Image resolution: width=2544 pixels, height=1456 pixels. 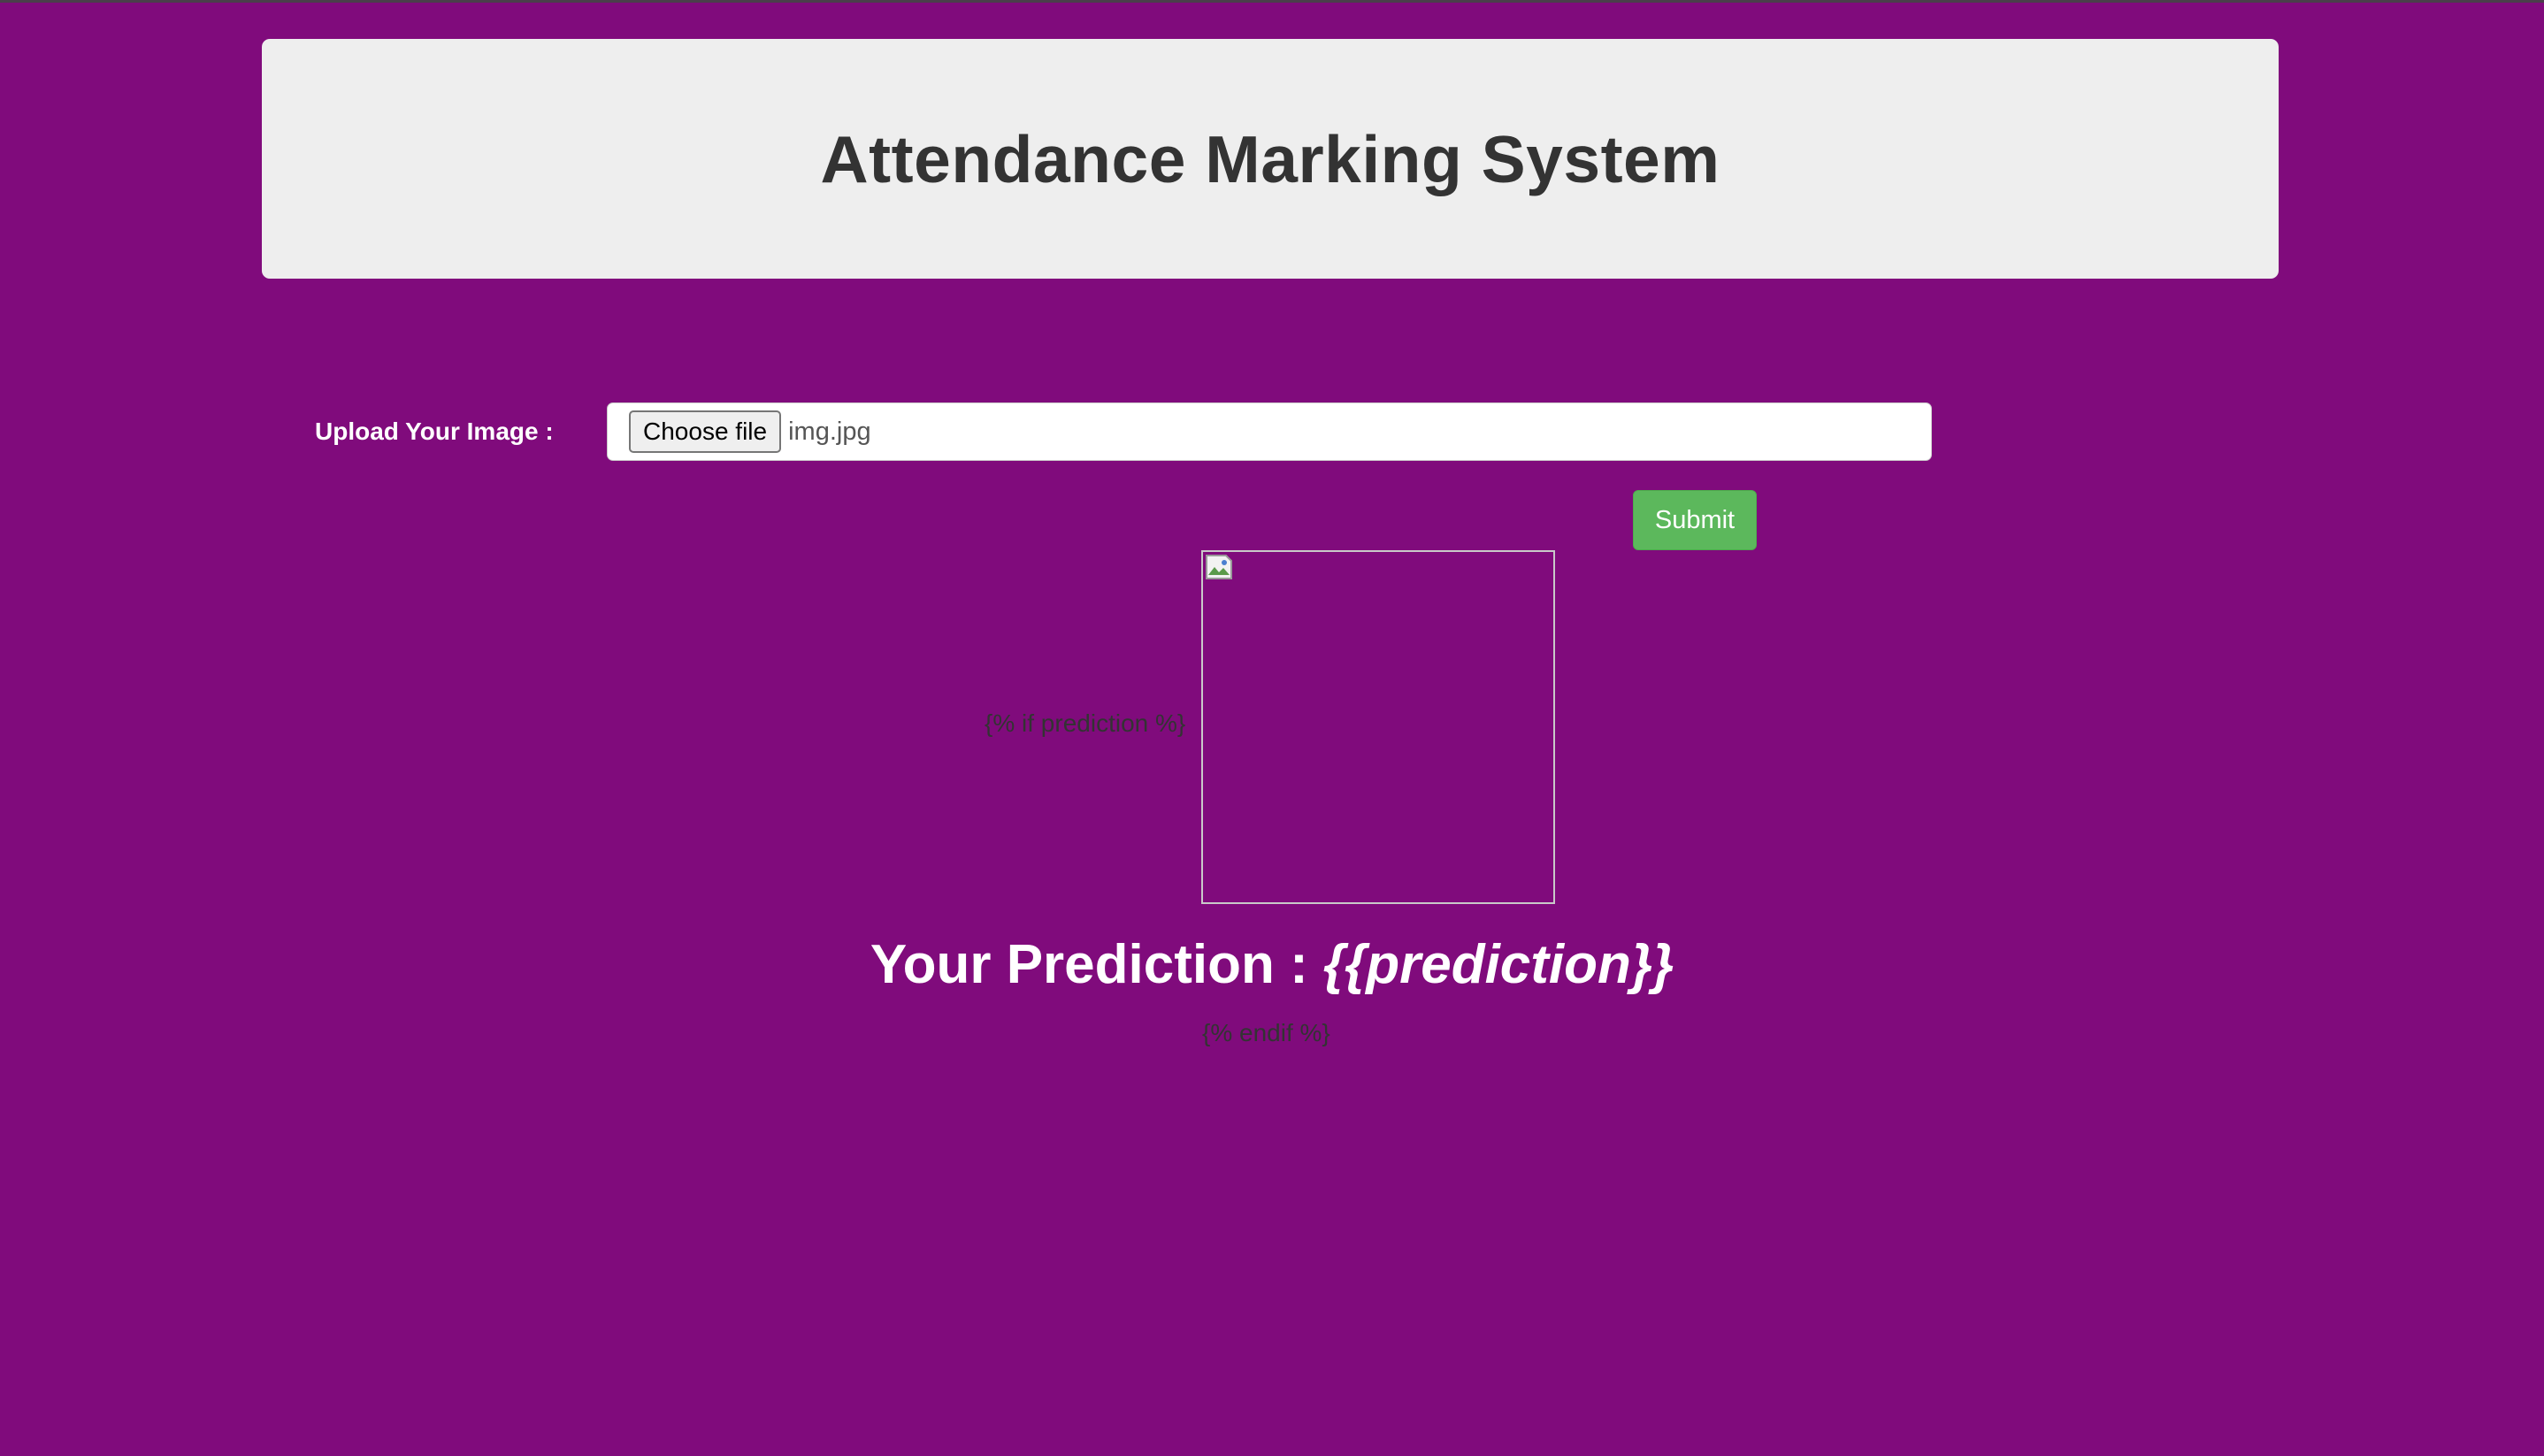 I want to click on prediction-heading: Your Prediction : {{prediction}}, so click(x=1272, y=964).